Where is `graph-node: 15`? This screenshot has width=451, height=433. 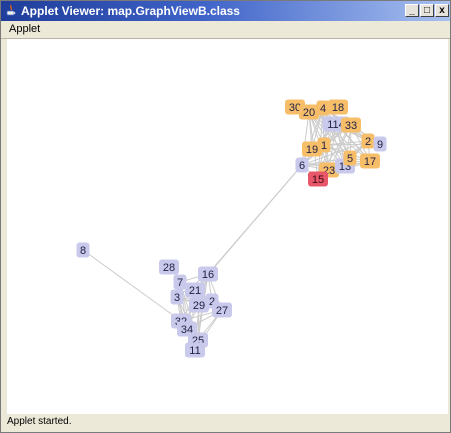 graph-node: 15 is located at coordinates (318, 179).